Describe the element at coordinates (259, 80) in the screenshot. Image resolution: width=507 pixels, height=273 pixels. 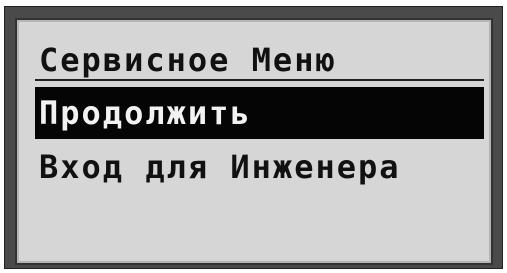
I see `title-divider` at that location.